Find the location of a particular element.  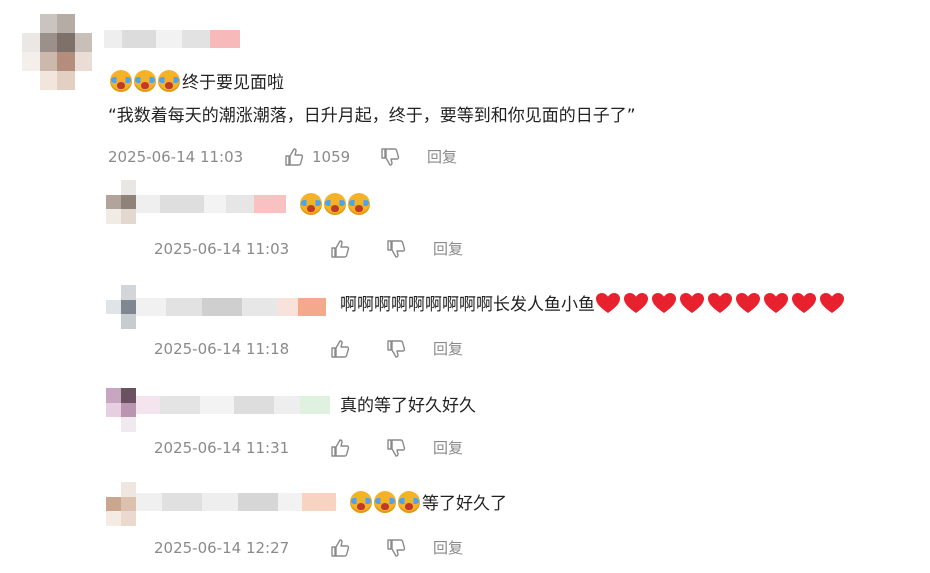

reply-text: 真的等了好久好久 is located at coordinates (408, 406).